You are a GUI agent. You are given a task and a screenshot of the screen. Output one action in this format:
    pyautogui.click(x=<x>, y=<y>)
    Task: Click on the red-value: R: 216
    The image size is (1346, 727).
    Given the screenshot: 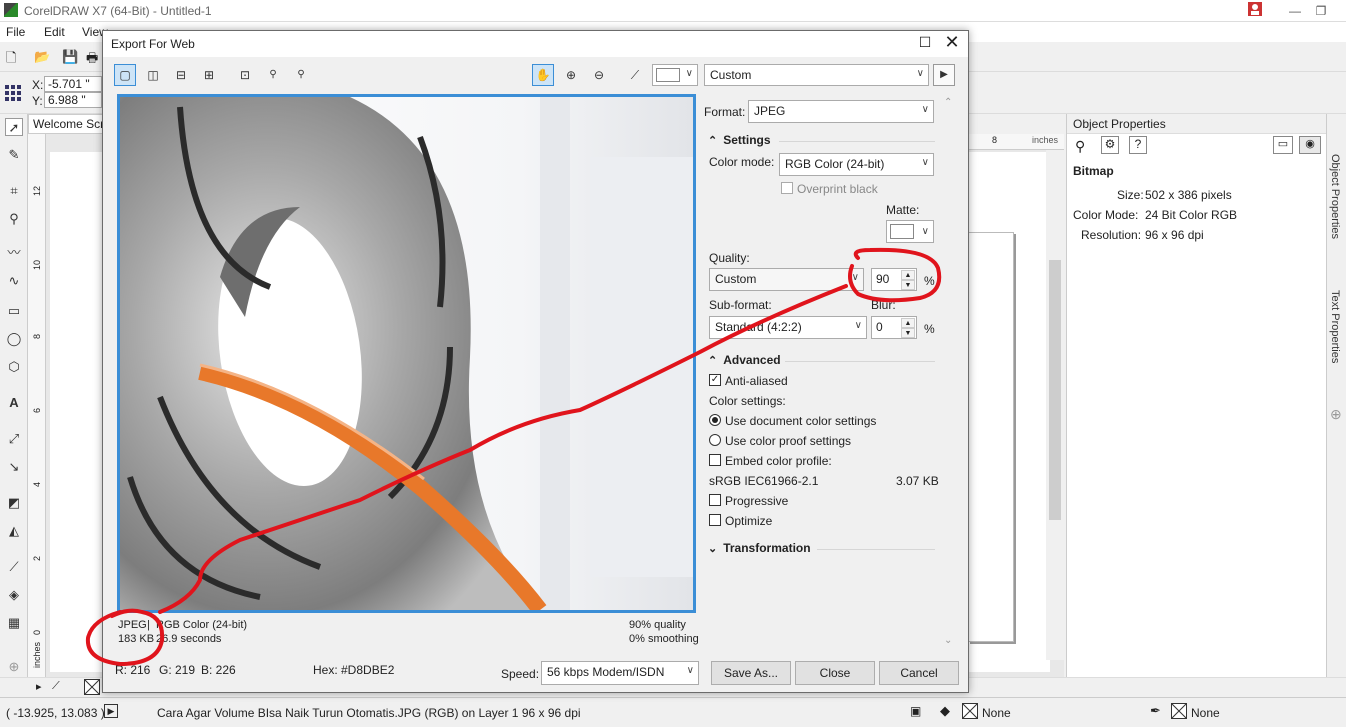 What is the action you would take?
    pyautogui.click(x=133, y=670)
    